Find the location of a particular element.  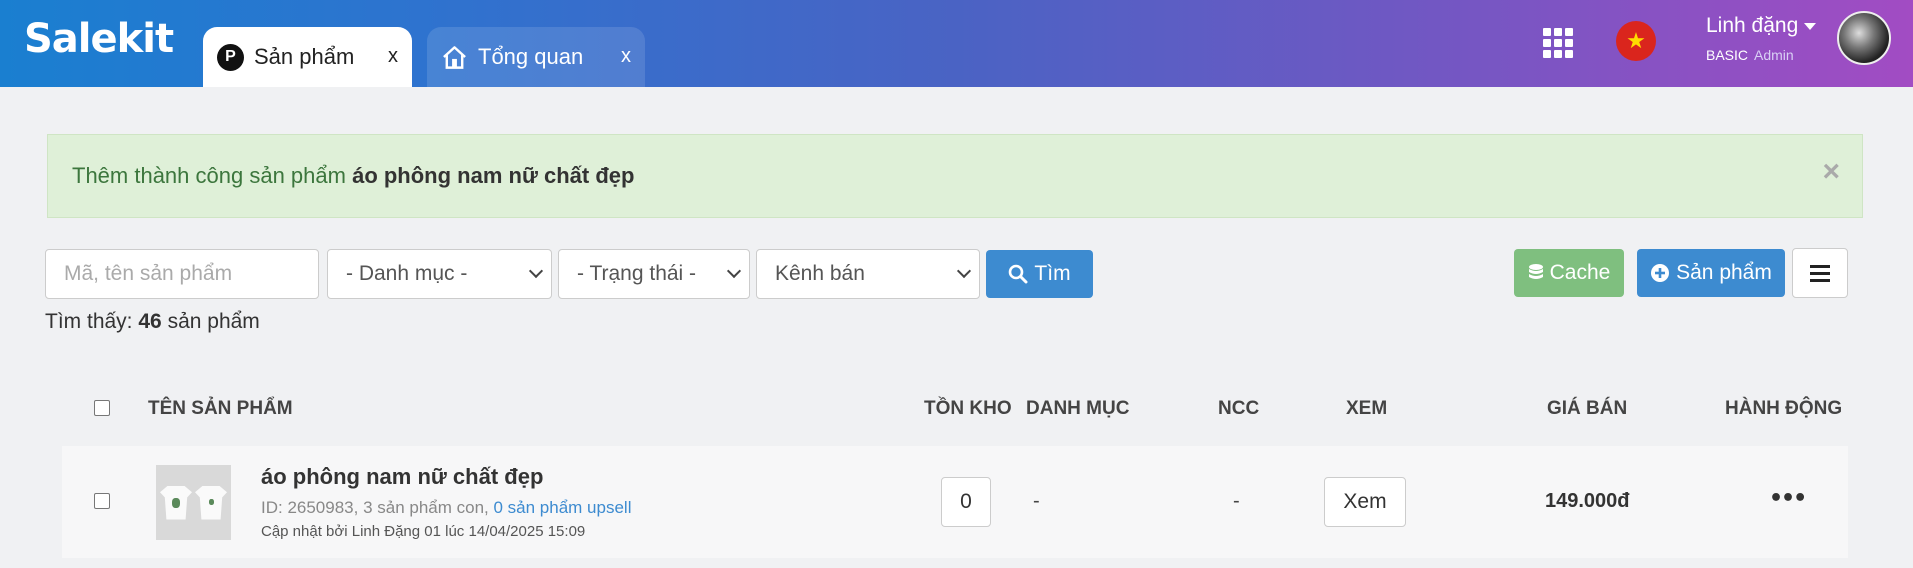

tab-label: Tổng quan is located at coordinates (531, 56).